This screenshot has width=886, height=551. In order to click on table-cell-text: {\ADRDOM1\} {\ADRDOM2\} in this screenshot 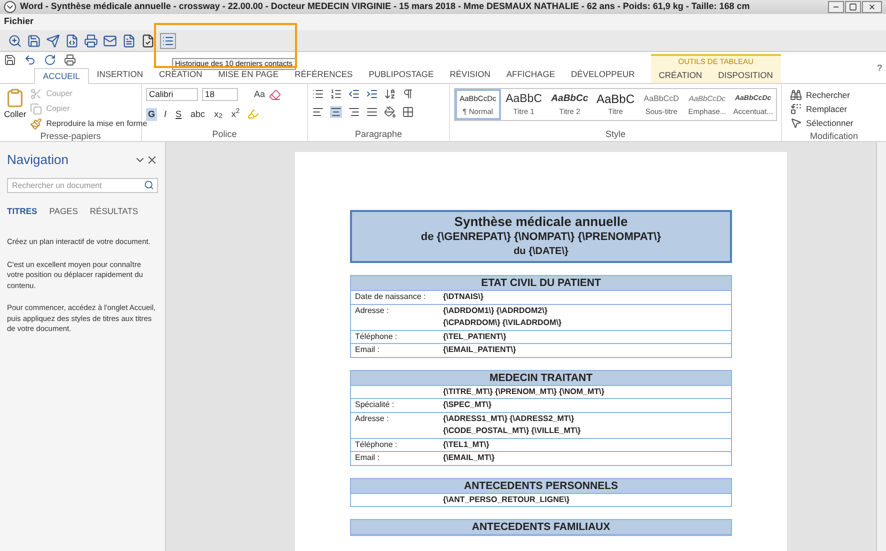, I will do `click(495, 310)`.